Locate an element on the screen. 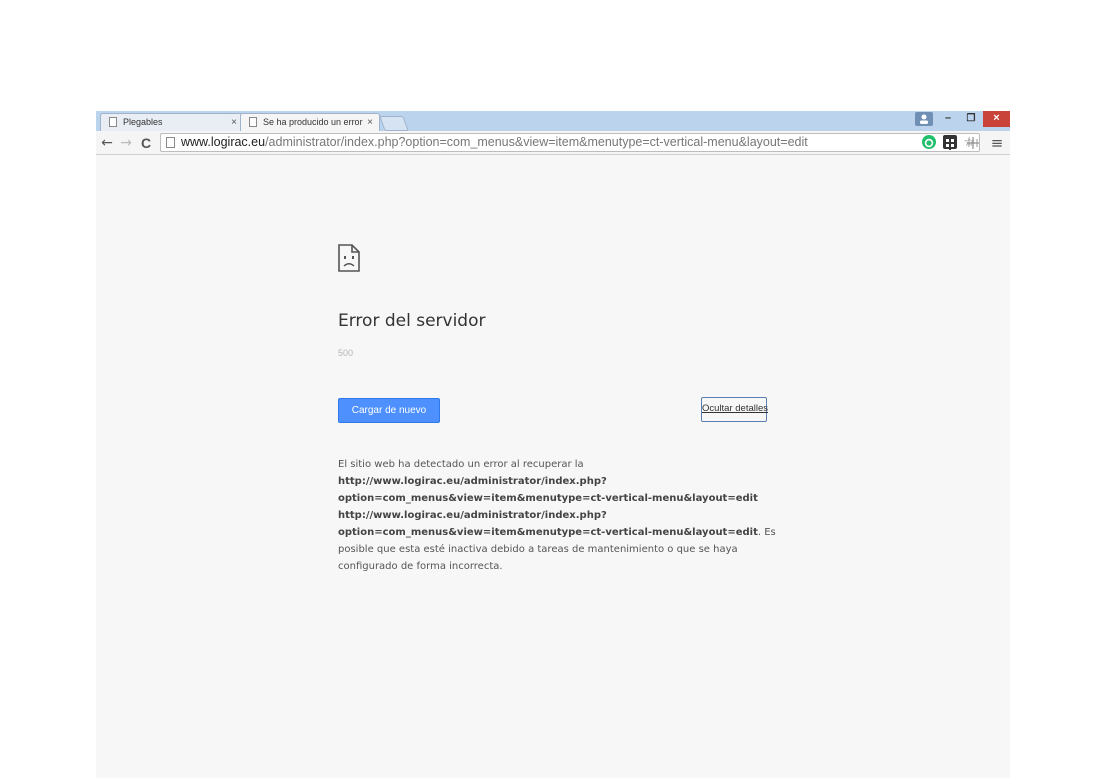 This screenshot has width=1100, height=778. user-profile-button is located at coordinates (924, 119).